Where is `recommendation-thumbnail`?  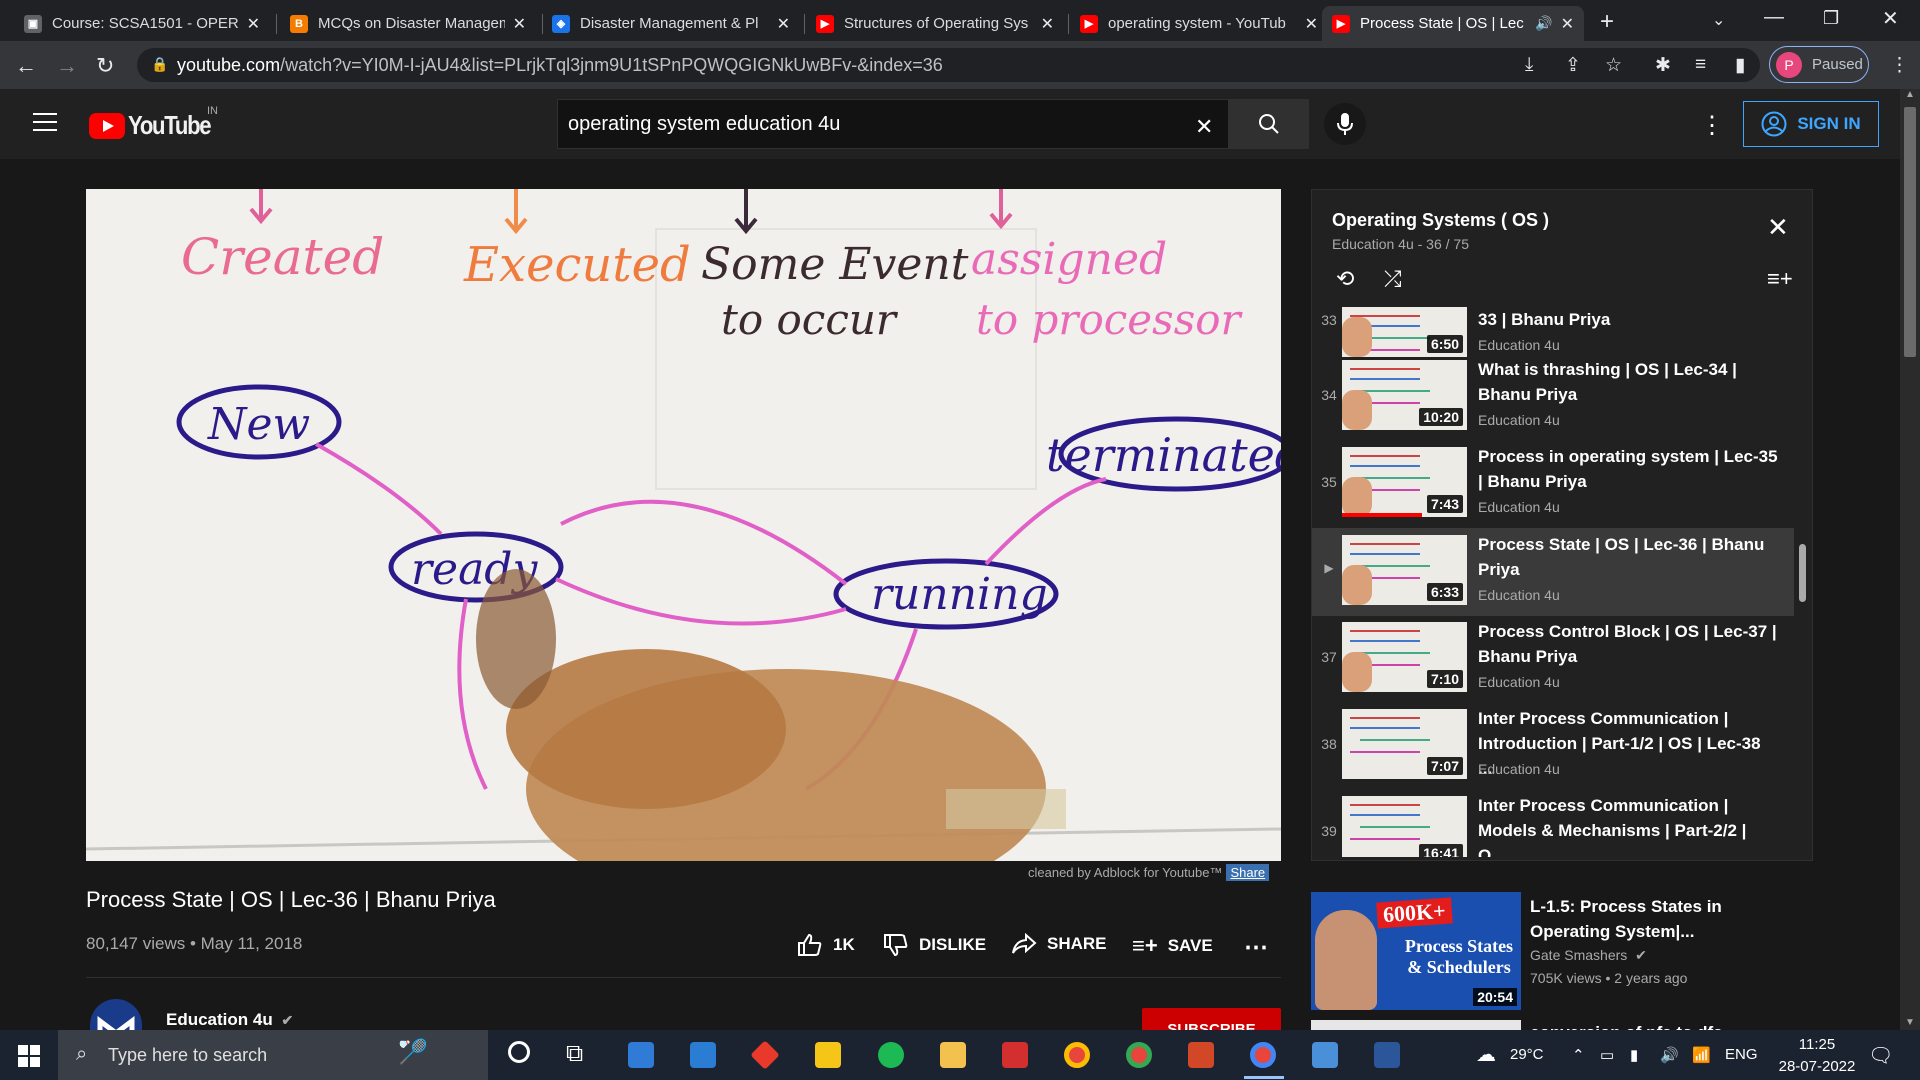
recommendation-thumbnail is located at coordinates (1416, 1025).